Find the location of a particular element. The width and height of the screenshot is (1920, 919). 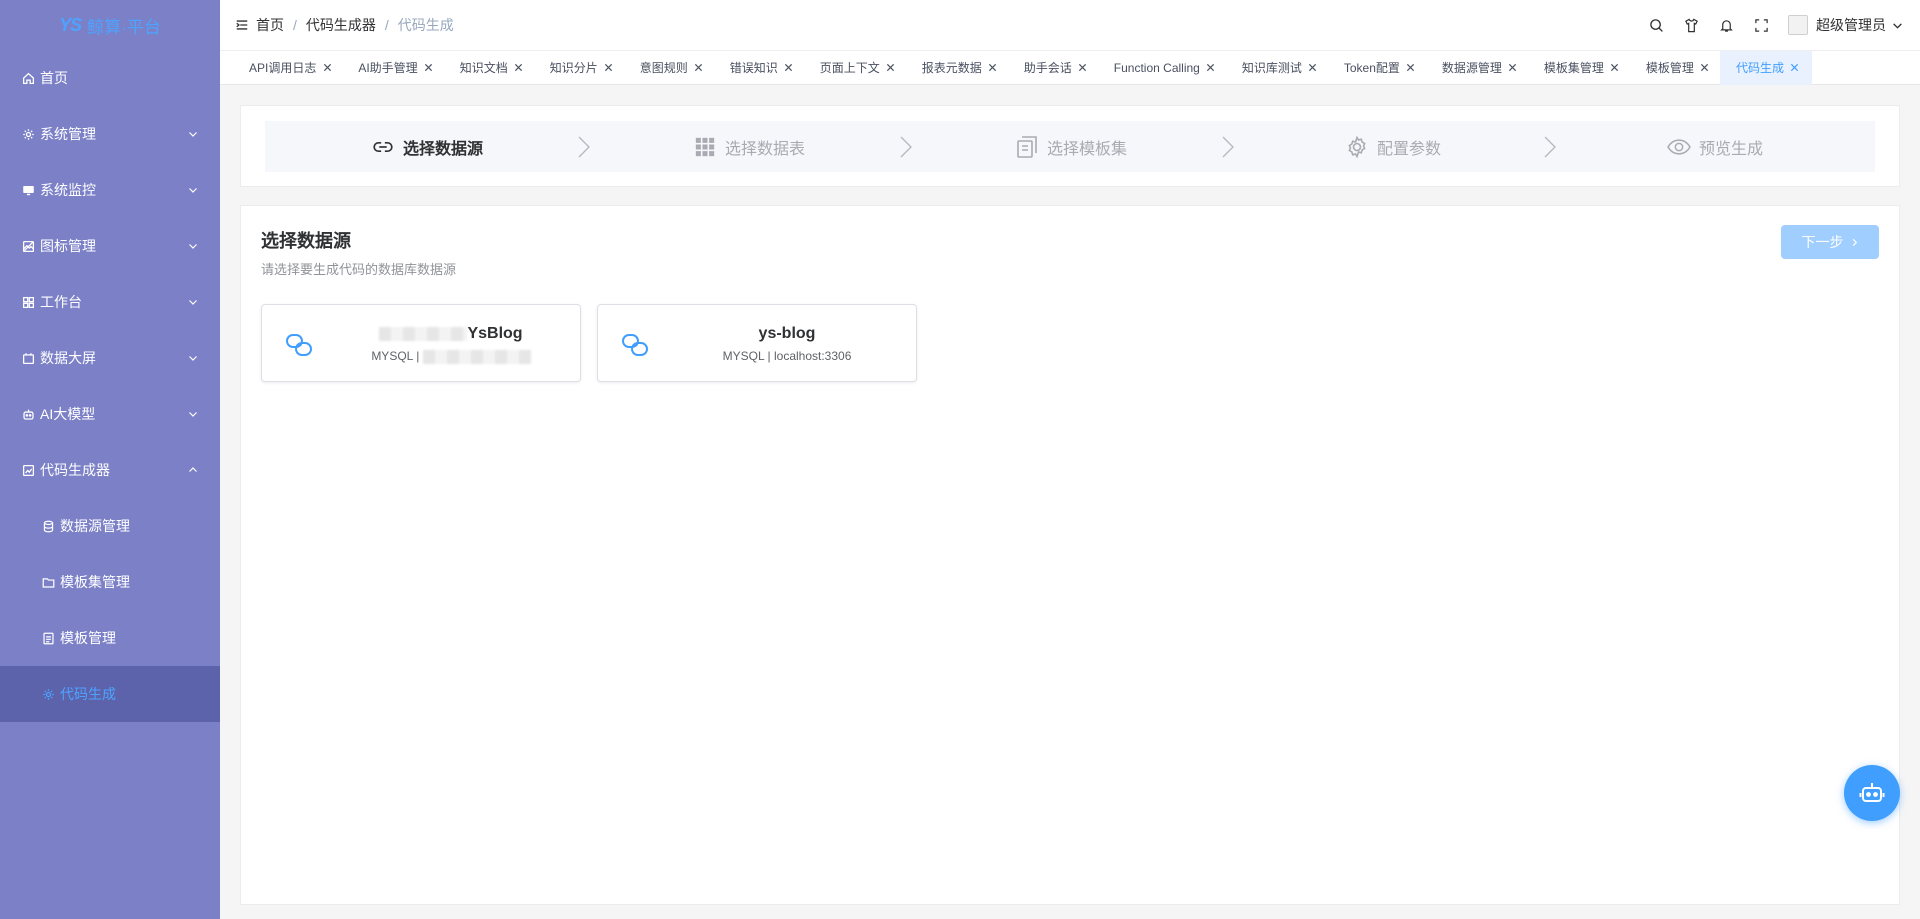

sidebar-item-label: AI大模型 is located at coordinates (68, 414).